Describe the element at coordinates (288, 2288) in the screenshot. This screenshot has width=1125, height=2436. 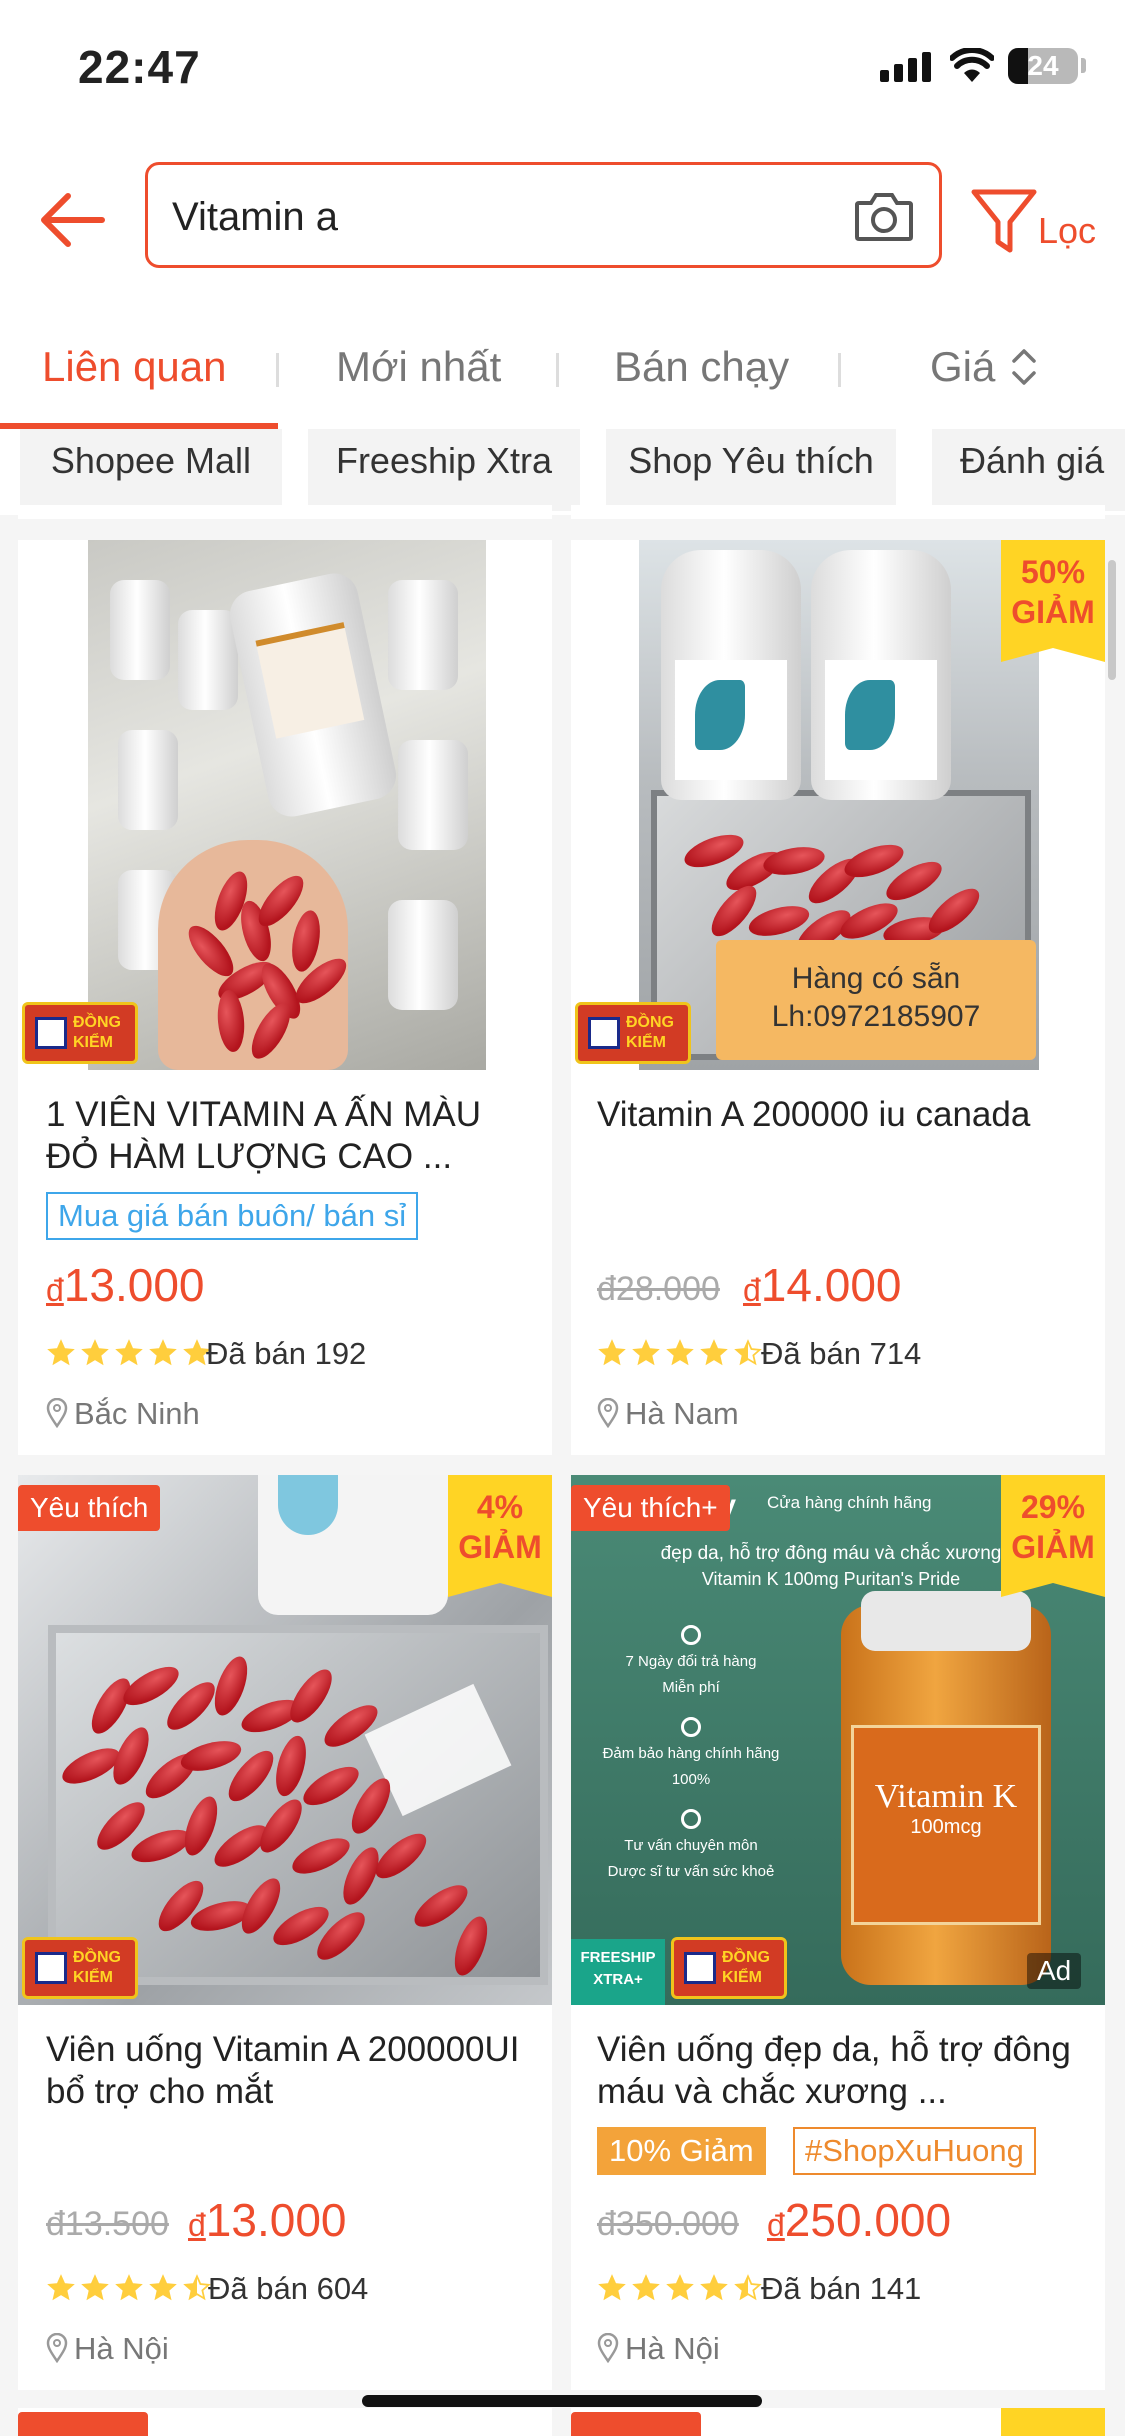
I see `sold-count: Đã bán 604` at that location.